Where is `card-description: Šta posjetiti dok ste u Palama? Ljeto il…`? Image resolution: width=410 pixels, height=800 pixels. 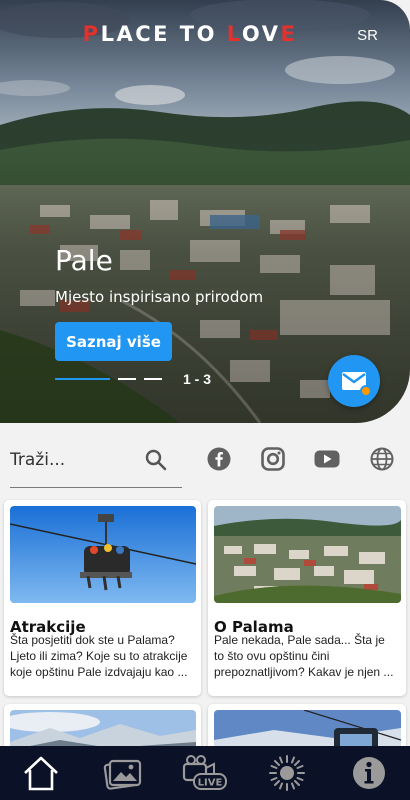
card-description: Šta posjetiti dok ste u Palama? Ljeto il… is located at coordinates (99, 656).